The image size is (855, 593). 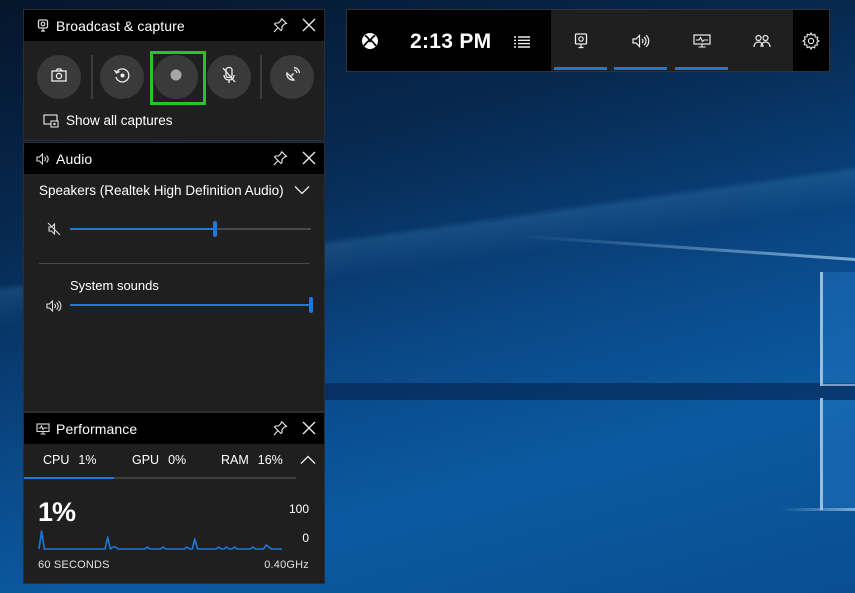 What do you see at coordinates (252, 460) in the screenshot?
I see `tab-ram: RAM 16%` at bounding box center [252, 460].